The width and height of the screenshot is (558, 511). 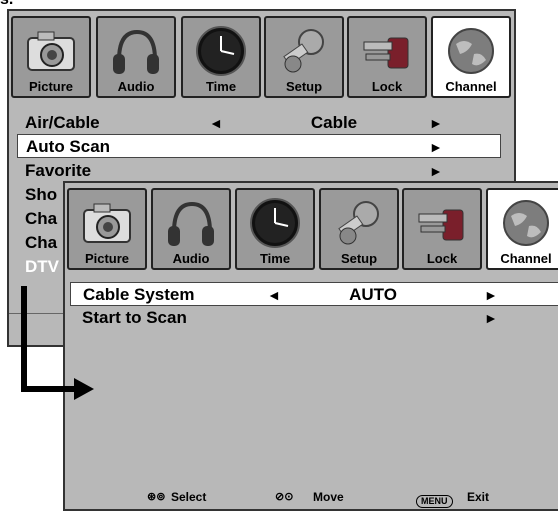 I want to click on row-value: Cable, so click(x=334, y=122).